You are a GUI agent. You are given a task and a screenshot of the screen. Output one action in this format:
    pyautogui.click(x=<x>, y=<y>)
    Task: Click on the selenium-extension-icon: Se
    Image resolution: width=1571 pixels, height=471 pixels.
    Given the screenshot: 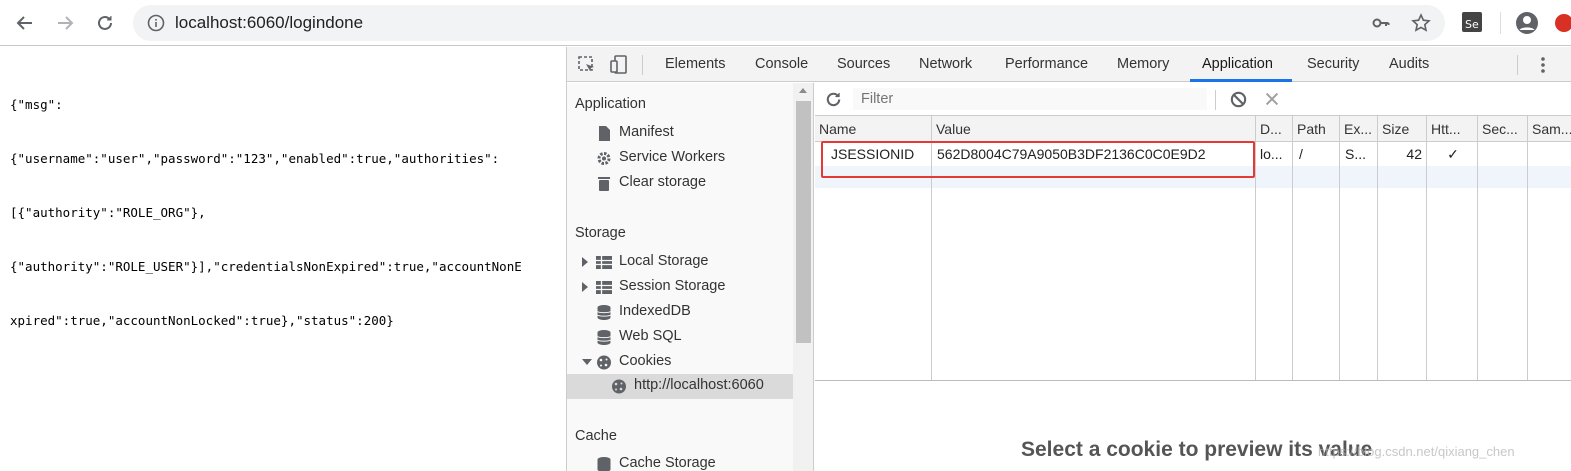 What is the action you would take?
    pyautogui.click(x=1472, y=22)
    